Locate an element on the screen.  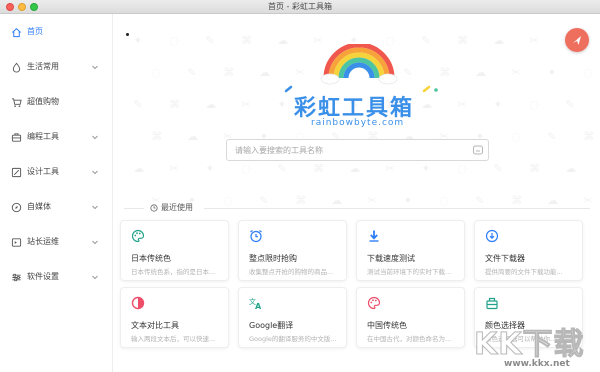
fab-button is located at coordinates (577, 40).